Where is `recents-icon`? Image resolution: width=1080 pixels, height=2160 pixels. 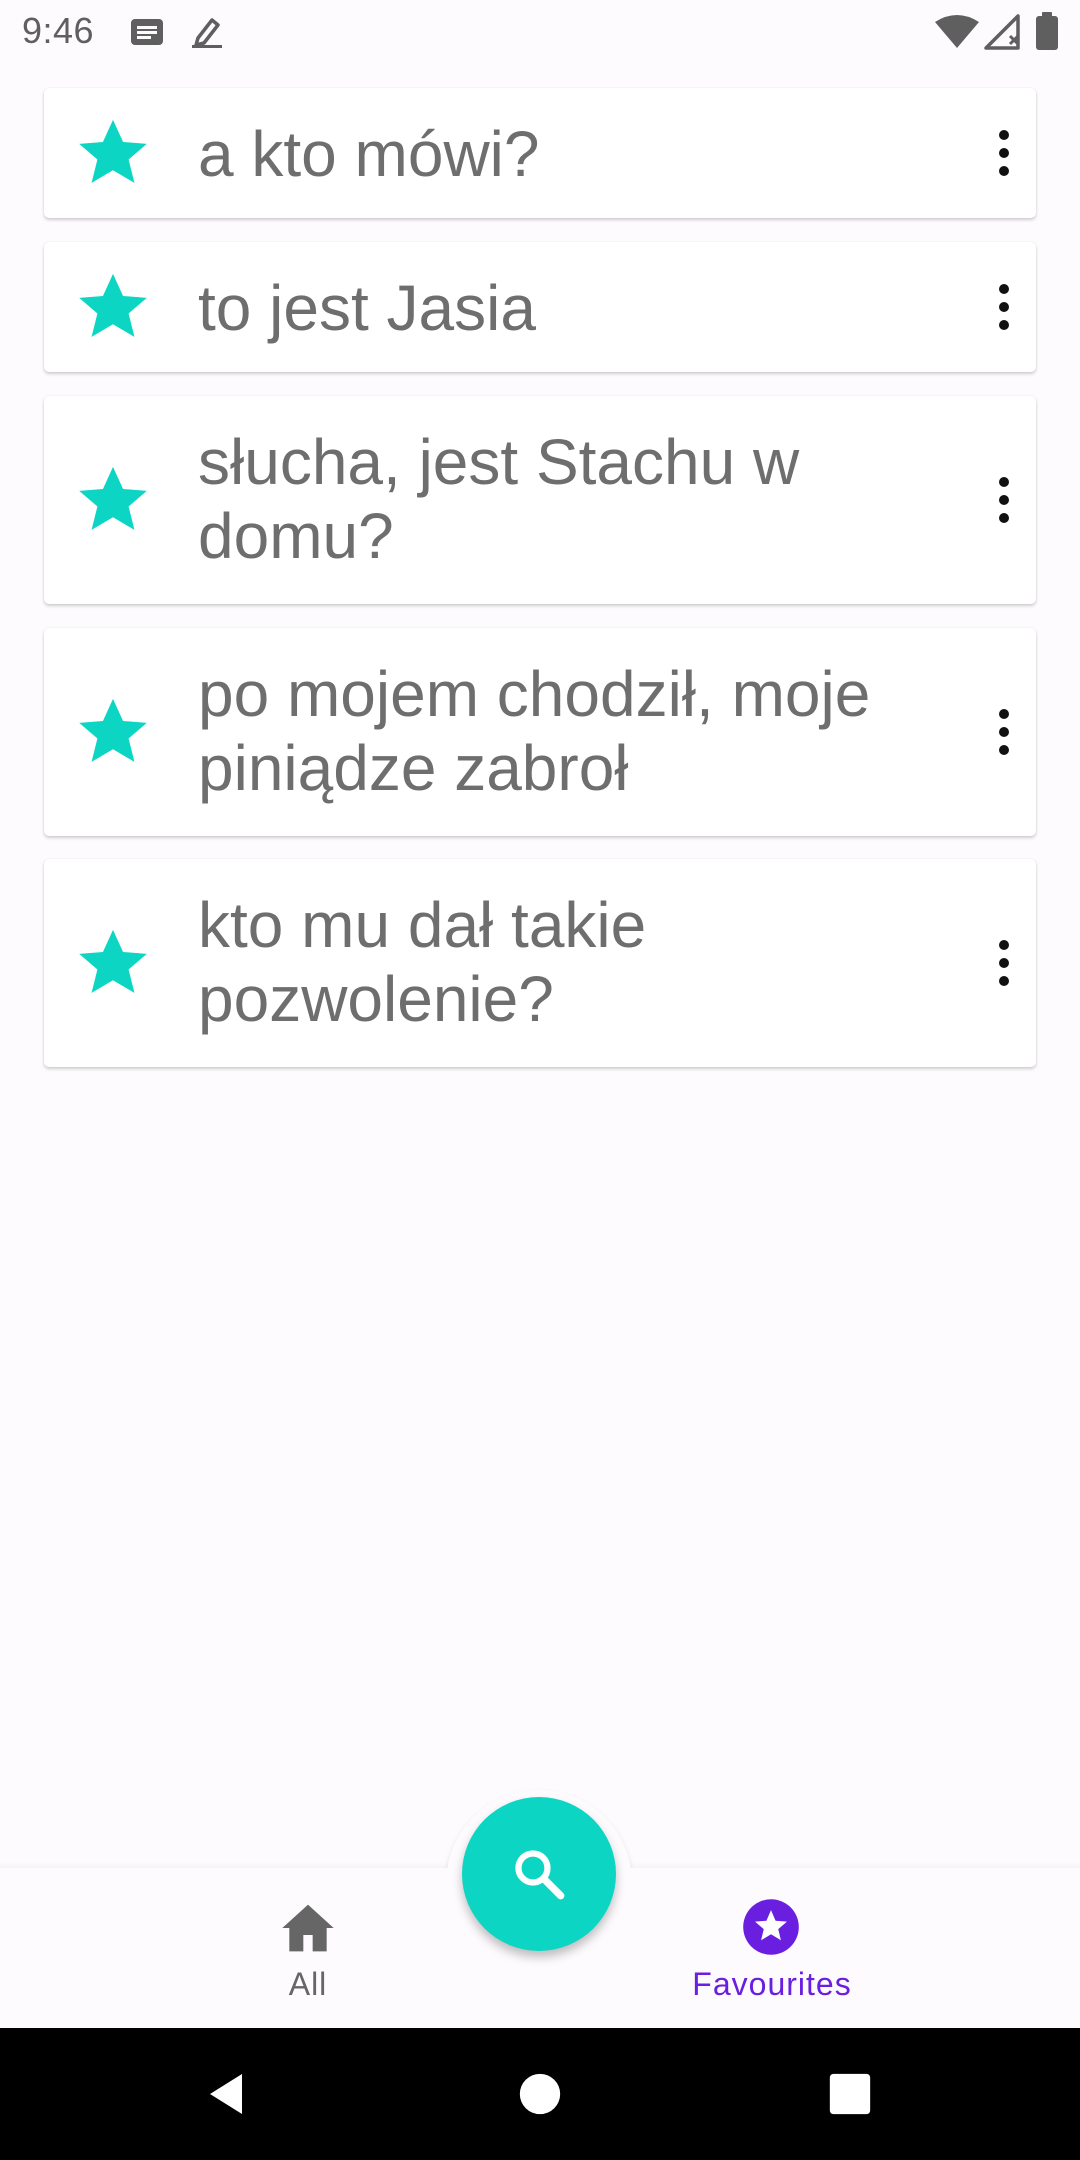 recents-icon is located at coordinates (850, 2094).